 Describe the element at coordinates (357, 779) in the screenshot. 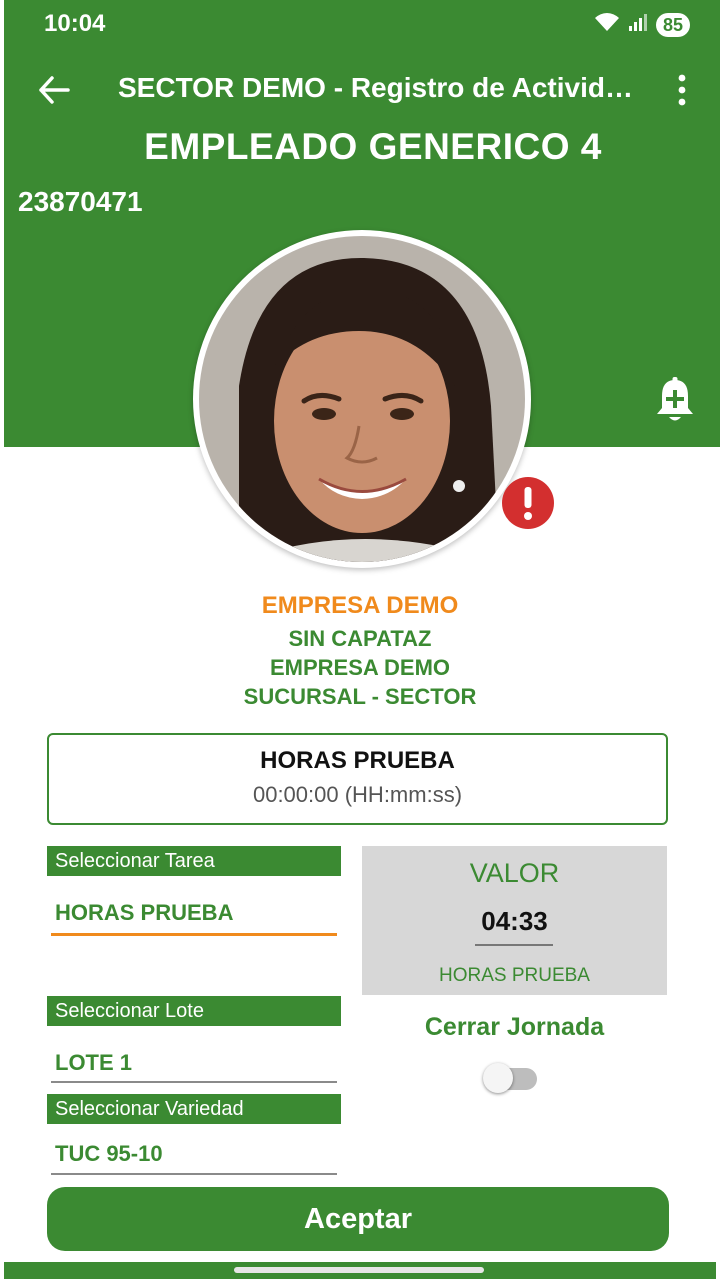

I see `hours-card: HORAS PRUEBA 00:00:00 (HH:mm:ss)` at that location.